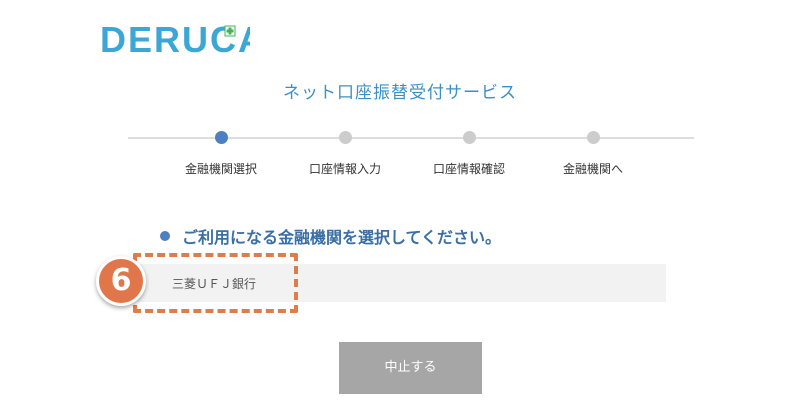  Describe the element at coordinates (121, 281) in the screenshot. I see `step-number-badge: 6` at that location.